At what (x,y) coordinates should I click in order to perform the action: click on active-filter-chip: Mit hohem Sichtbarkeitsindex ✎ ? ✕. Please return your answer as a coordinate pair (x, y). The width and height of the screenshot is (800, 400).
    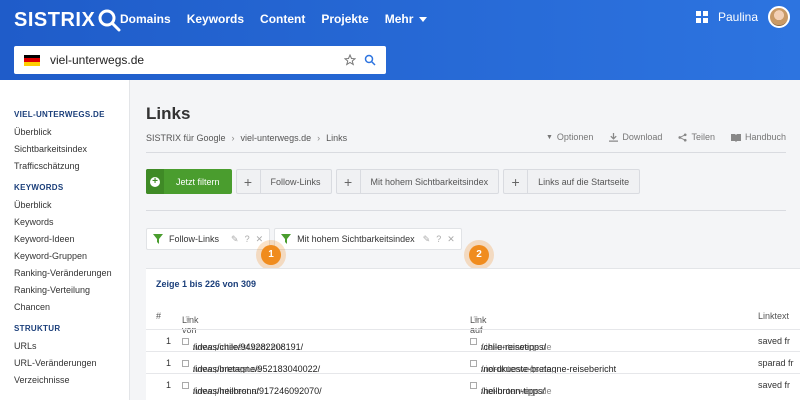
    Looking at the image, I should click on (368, 239).